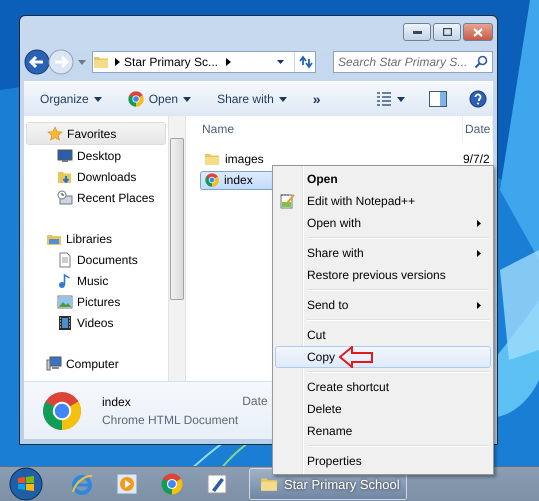 The height and width of the screenshot is (501, 539). Describe the element at coordinates (217, 484) in the screenshot. I see `pen-icon` at that location.